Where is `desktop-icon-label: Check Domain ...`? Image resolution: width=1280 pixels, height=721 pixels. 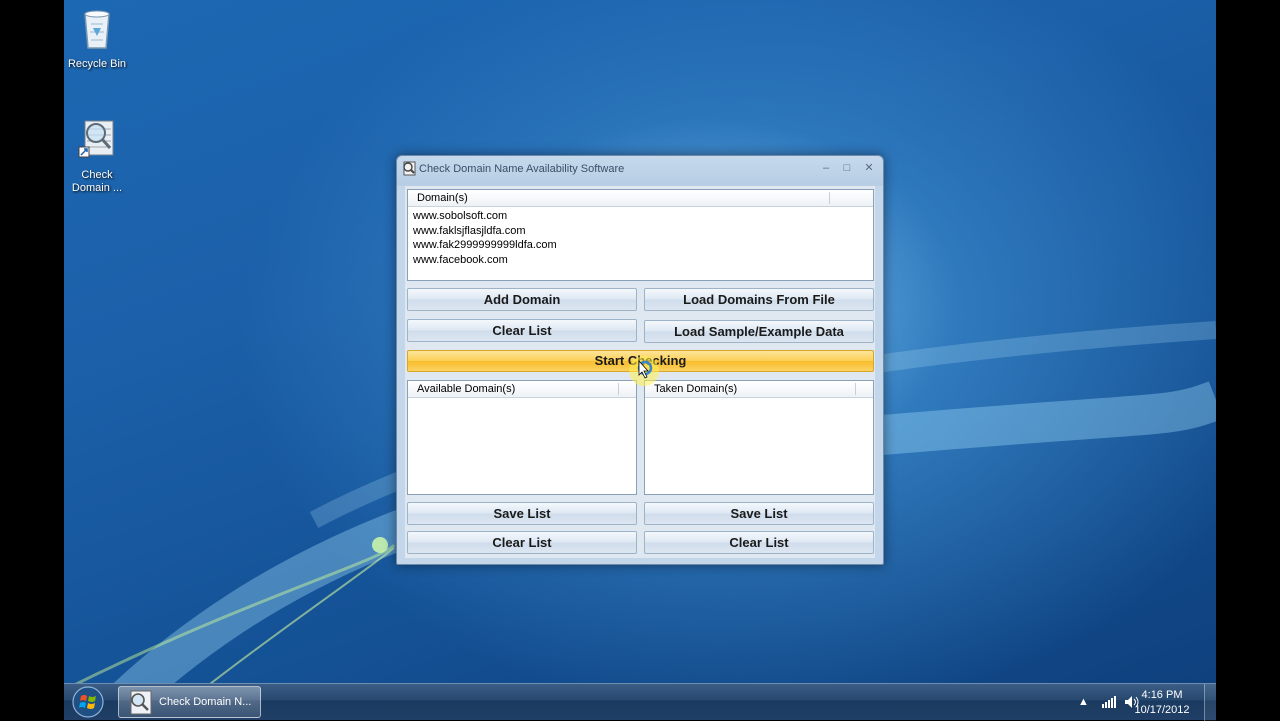
desktop-icon-label: Check Domain ... is located at coordinates (97, 181).